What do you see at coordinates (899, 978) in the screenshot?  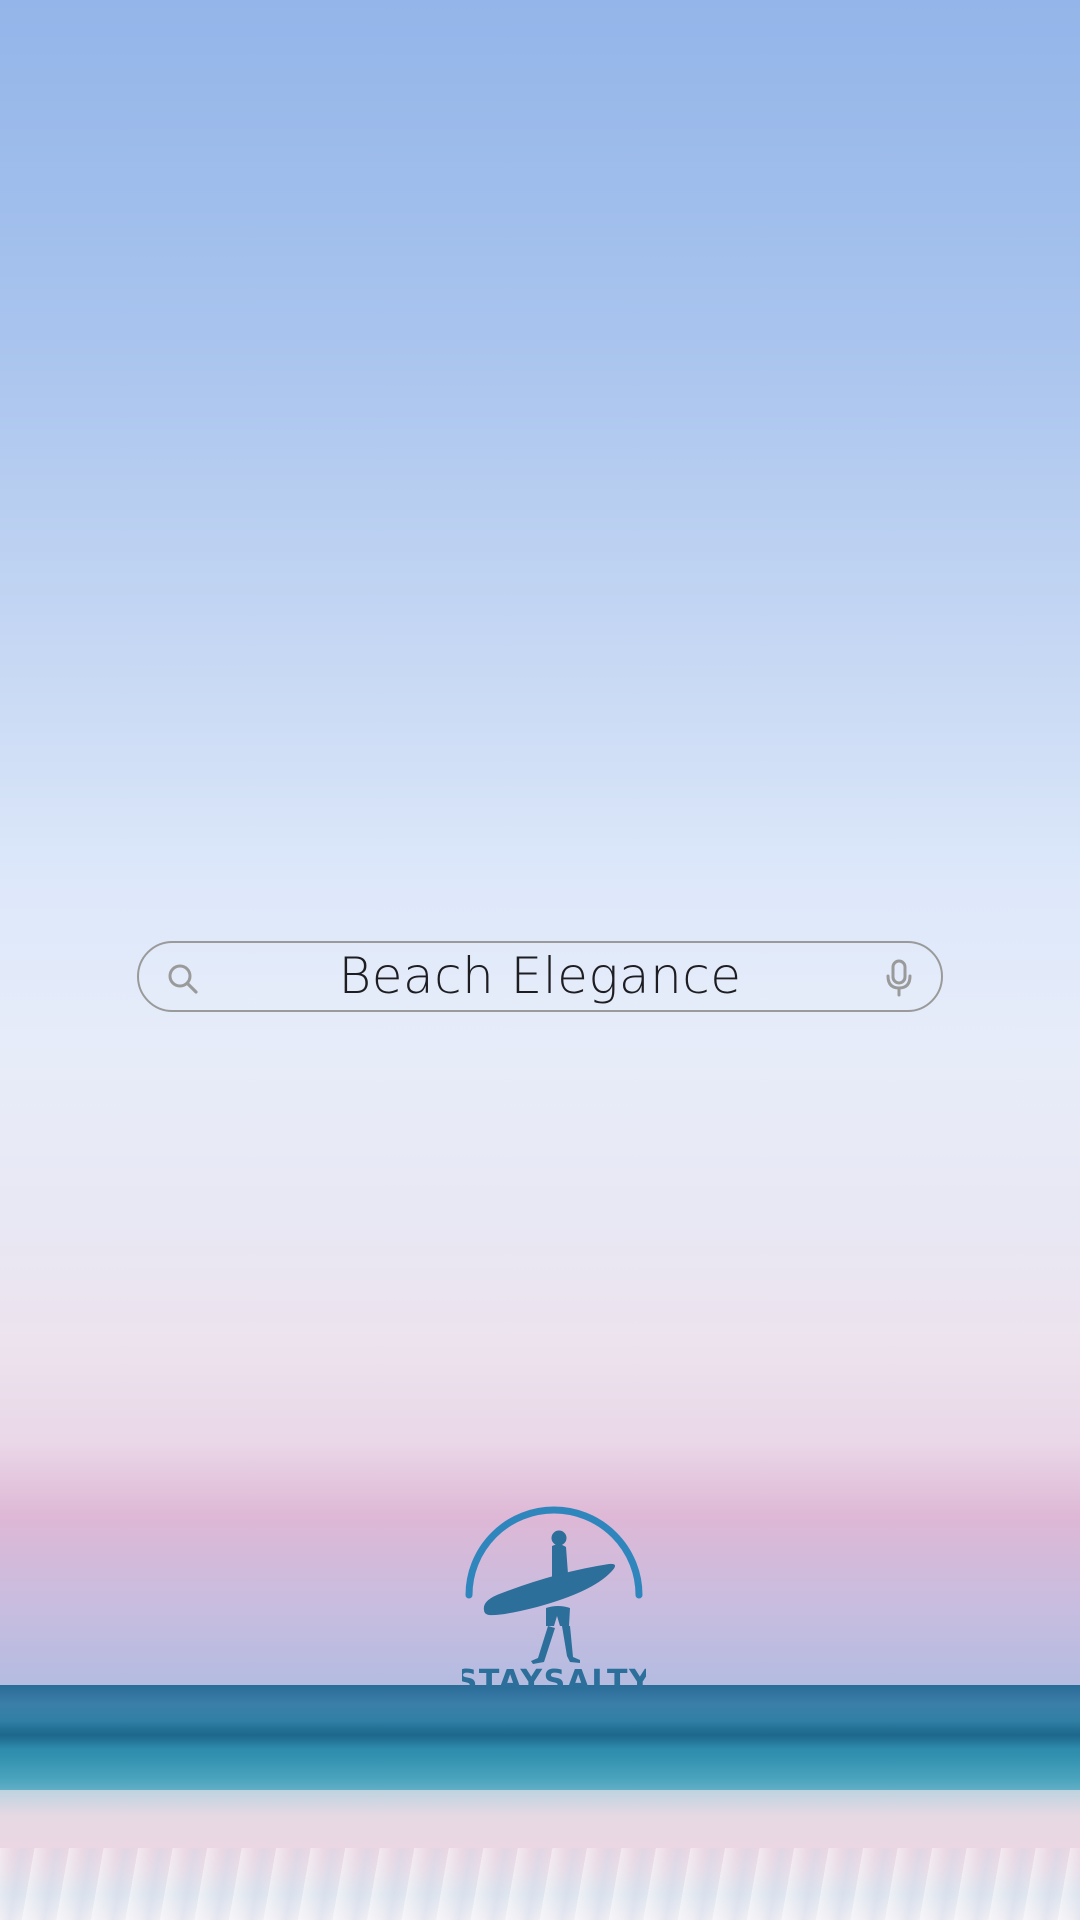 I see `microphone-icon` at bounding box center [899, 978].